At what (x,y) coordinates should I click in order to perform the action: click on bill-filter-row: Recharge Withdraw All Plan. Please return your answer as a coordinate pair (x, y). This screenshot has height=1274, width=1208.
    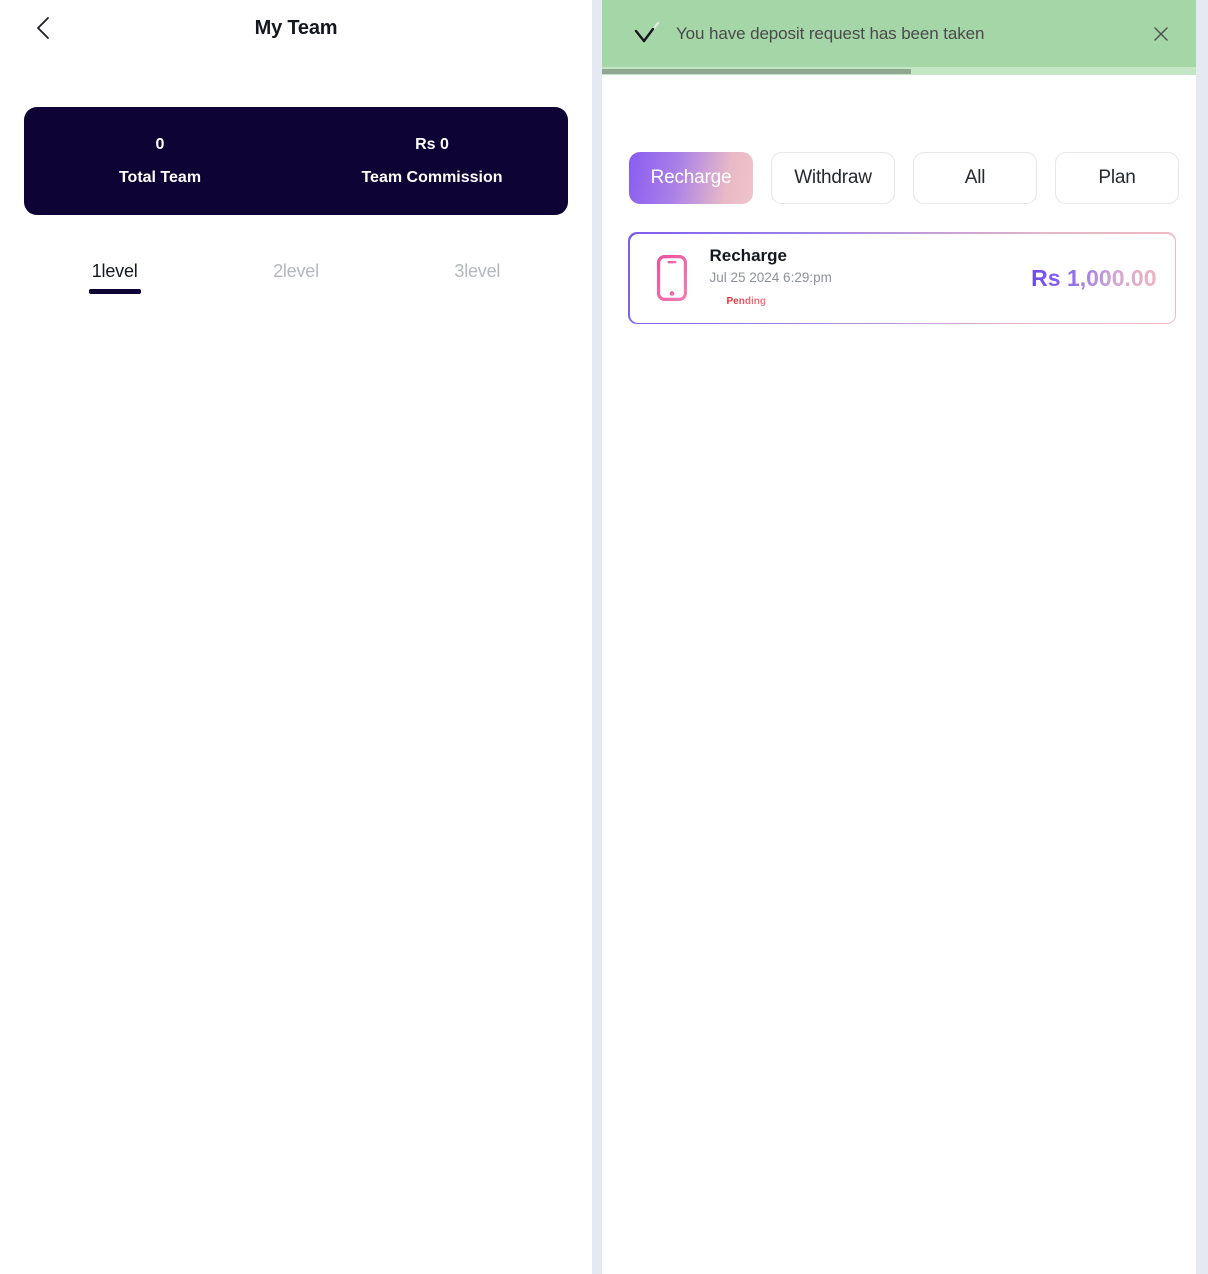
    Looking at the image, I should click on (904, 178).